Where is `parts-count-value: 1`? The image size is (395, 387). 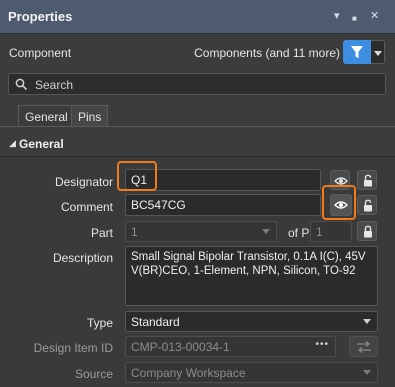
parts-count-value: 1 is located at coordinates (319, 232).